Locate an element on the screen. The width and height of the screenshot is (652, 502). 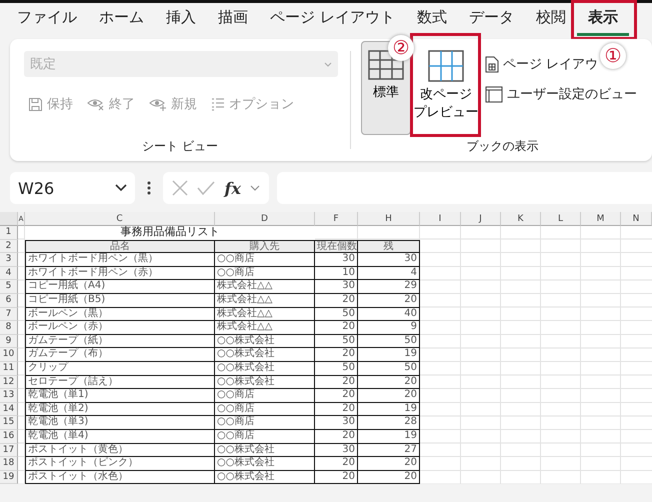
window-icon is located at coordinates (494, 94).